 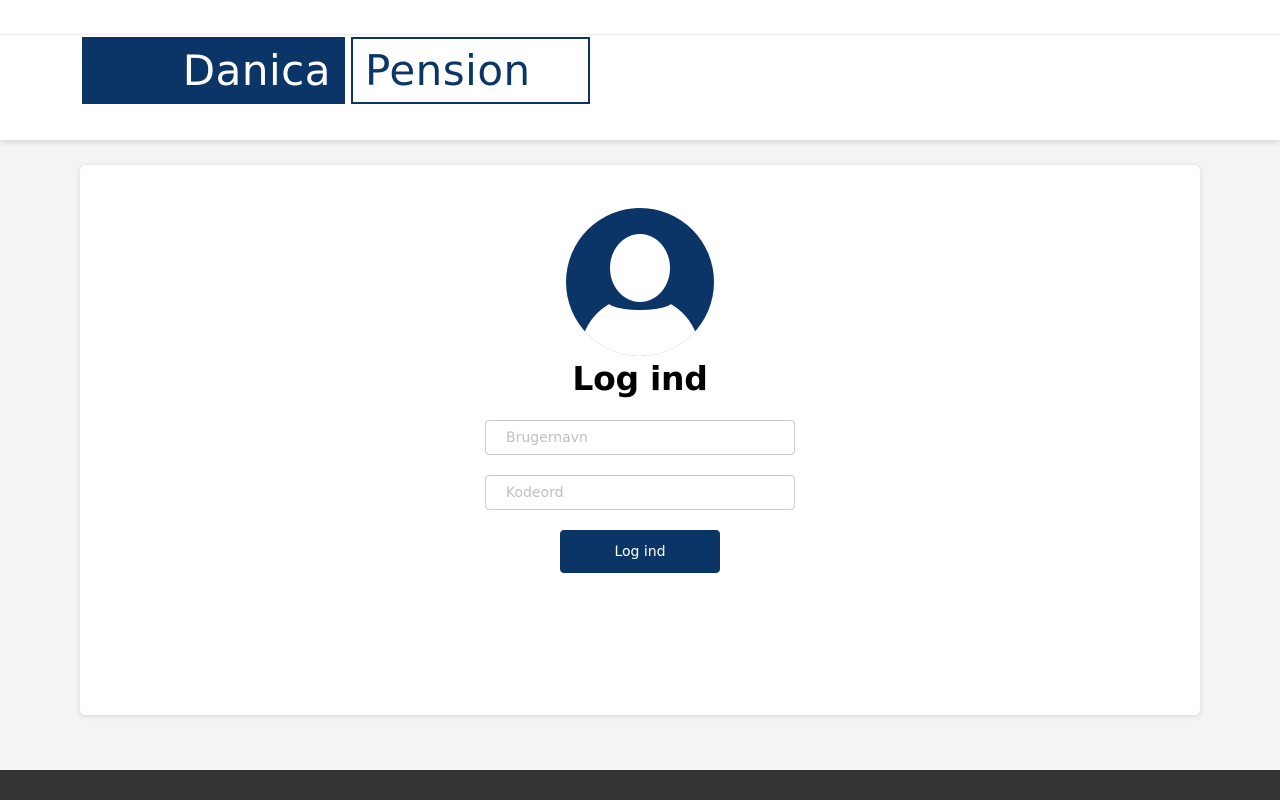 What do you see at coordinates (640, 492) in the screenshot?
I see `password-input` at bounding box center [640, 492].